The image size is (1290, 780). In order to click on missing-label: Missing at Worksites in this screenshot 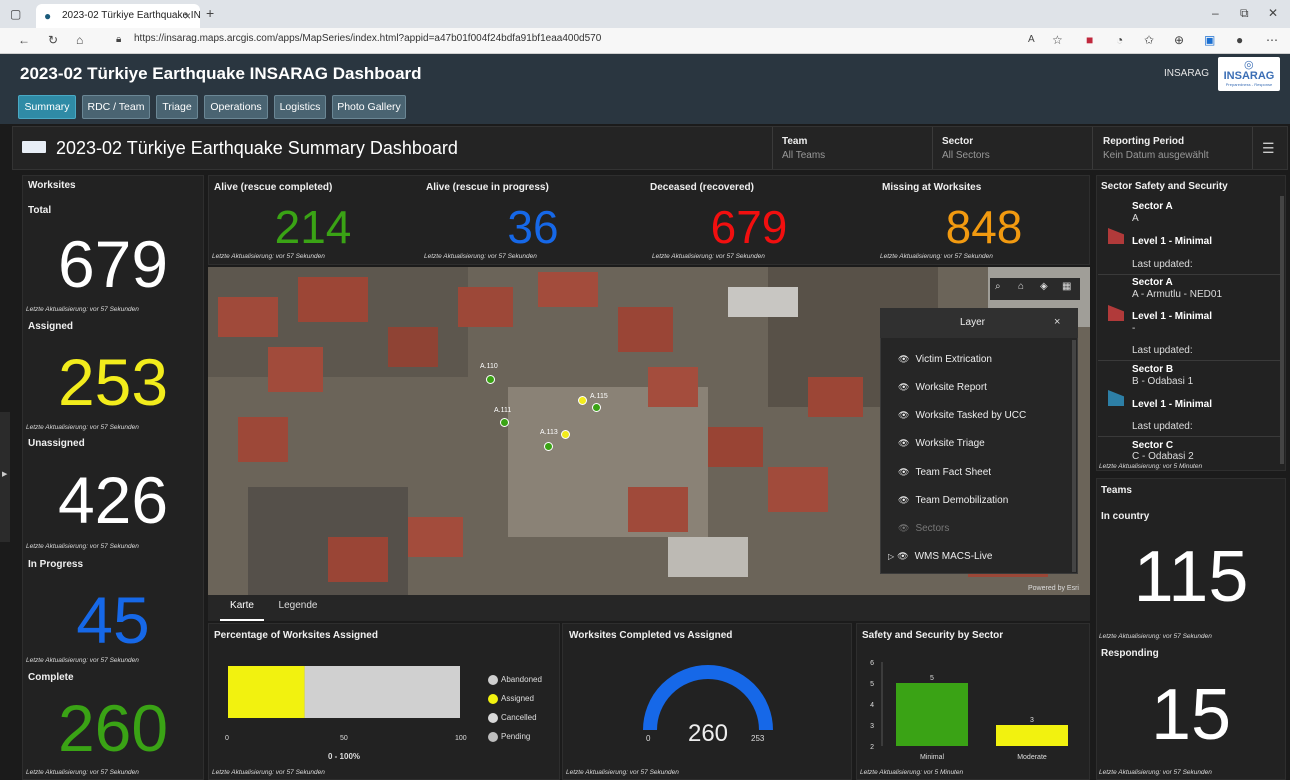, I will do `click(932, 187)`.